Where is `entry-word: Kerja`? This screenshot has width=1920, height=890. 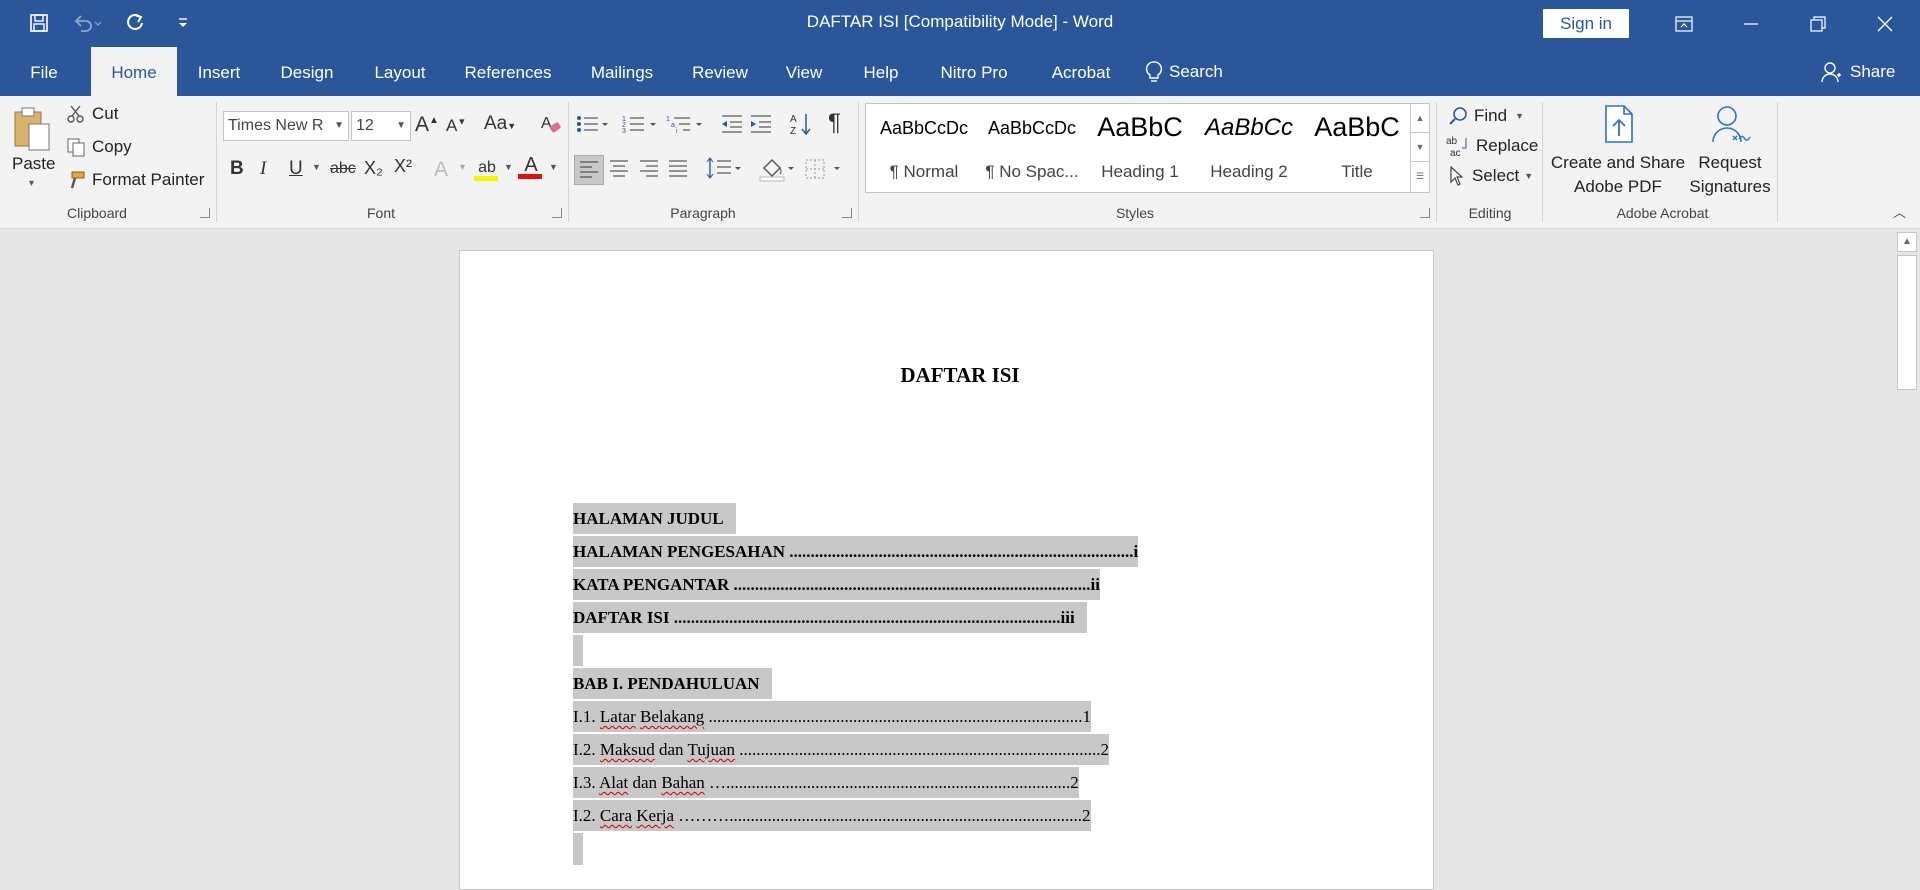 entry-word: Kerja is located at coordinates (655, 815).